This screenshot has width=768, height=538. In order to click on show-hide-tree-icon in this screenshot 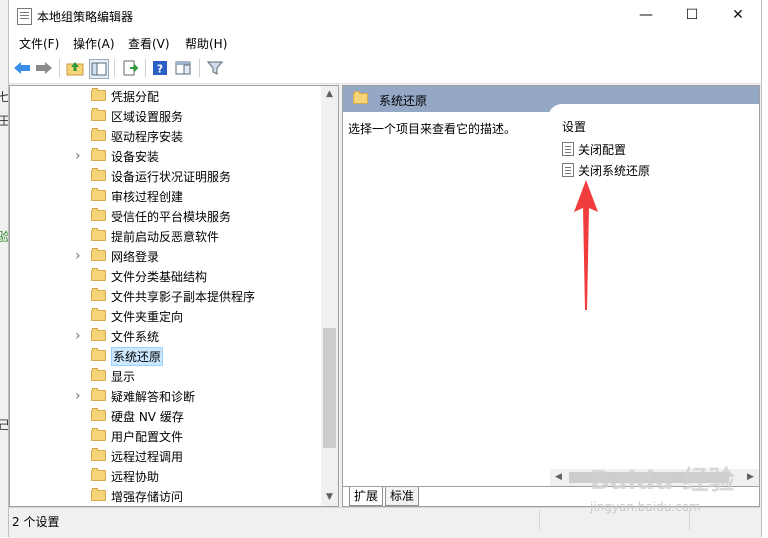, I will do `click(99, 69)`.